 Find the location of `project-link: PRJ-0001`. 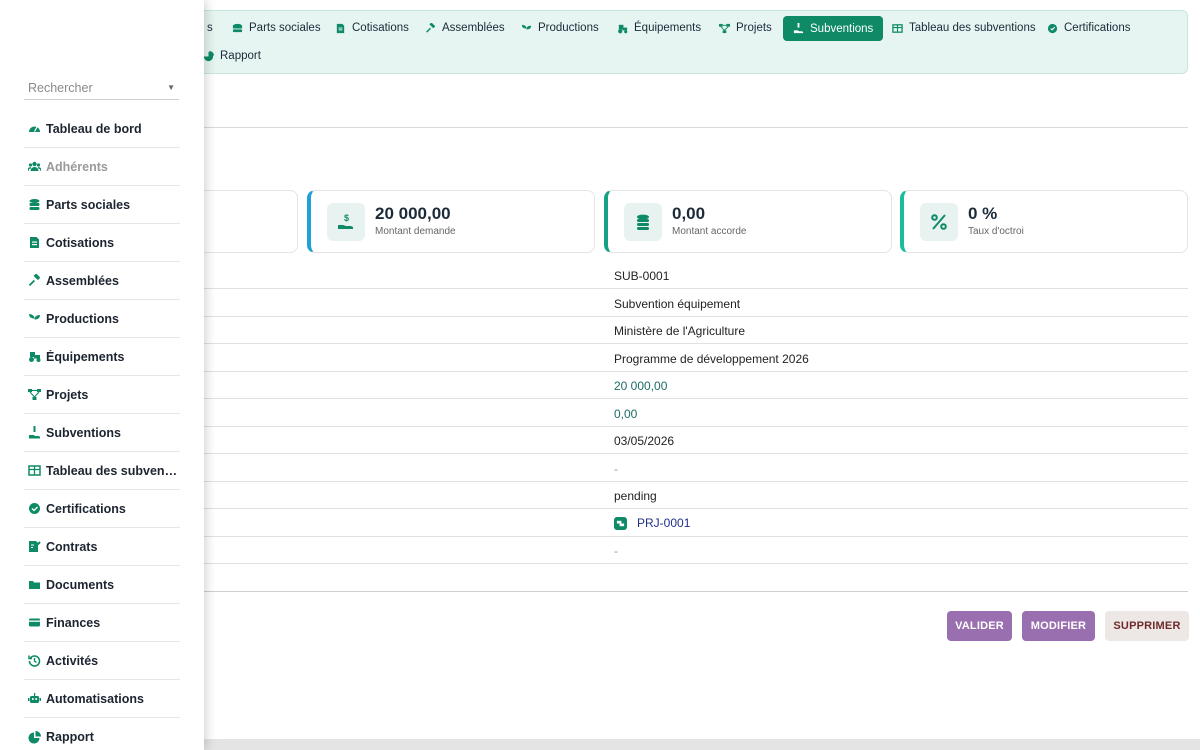

project-link: PRJ-0001 is located at coordinates (652, 523).